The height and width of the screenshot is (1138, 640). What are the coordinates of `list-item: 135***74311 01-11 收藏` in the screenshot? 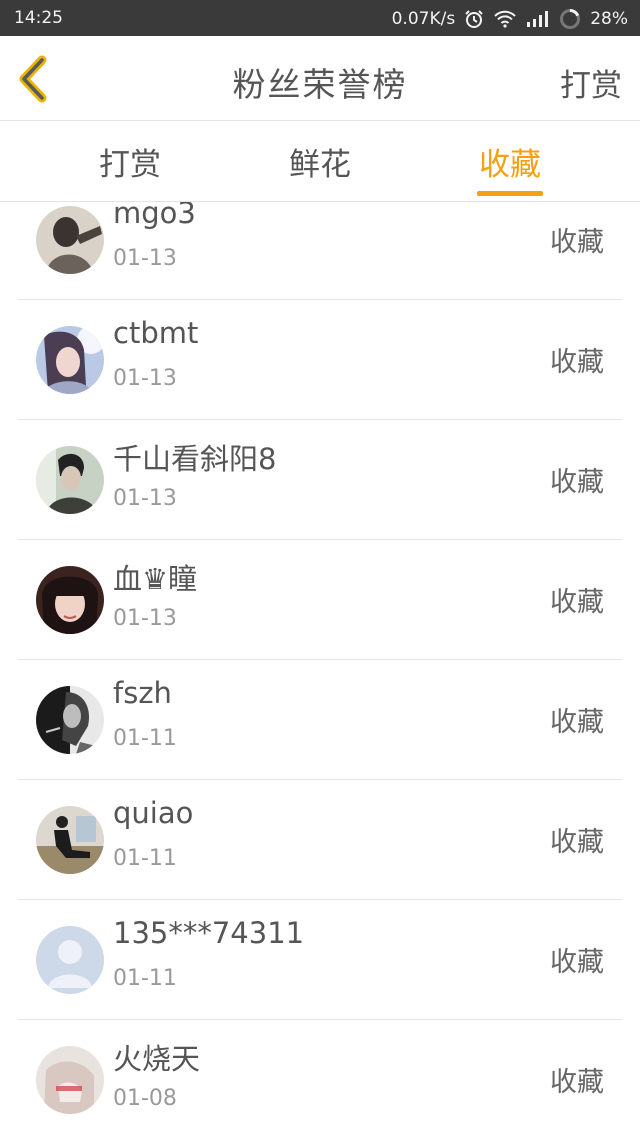 It's located at (320, 960).